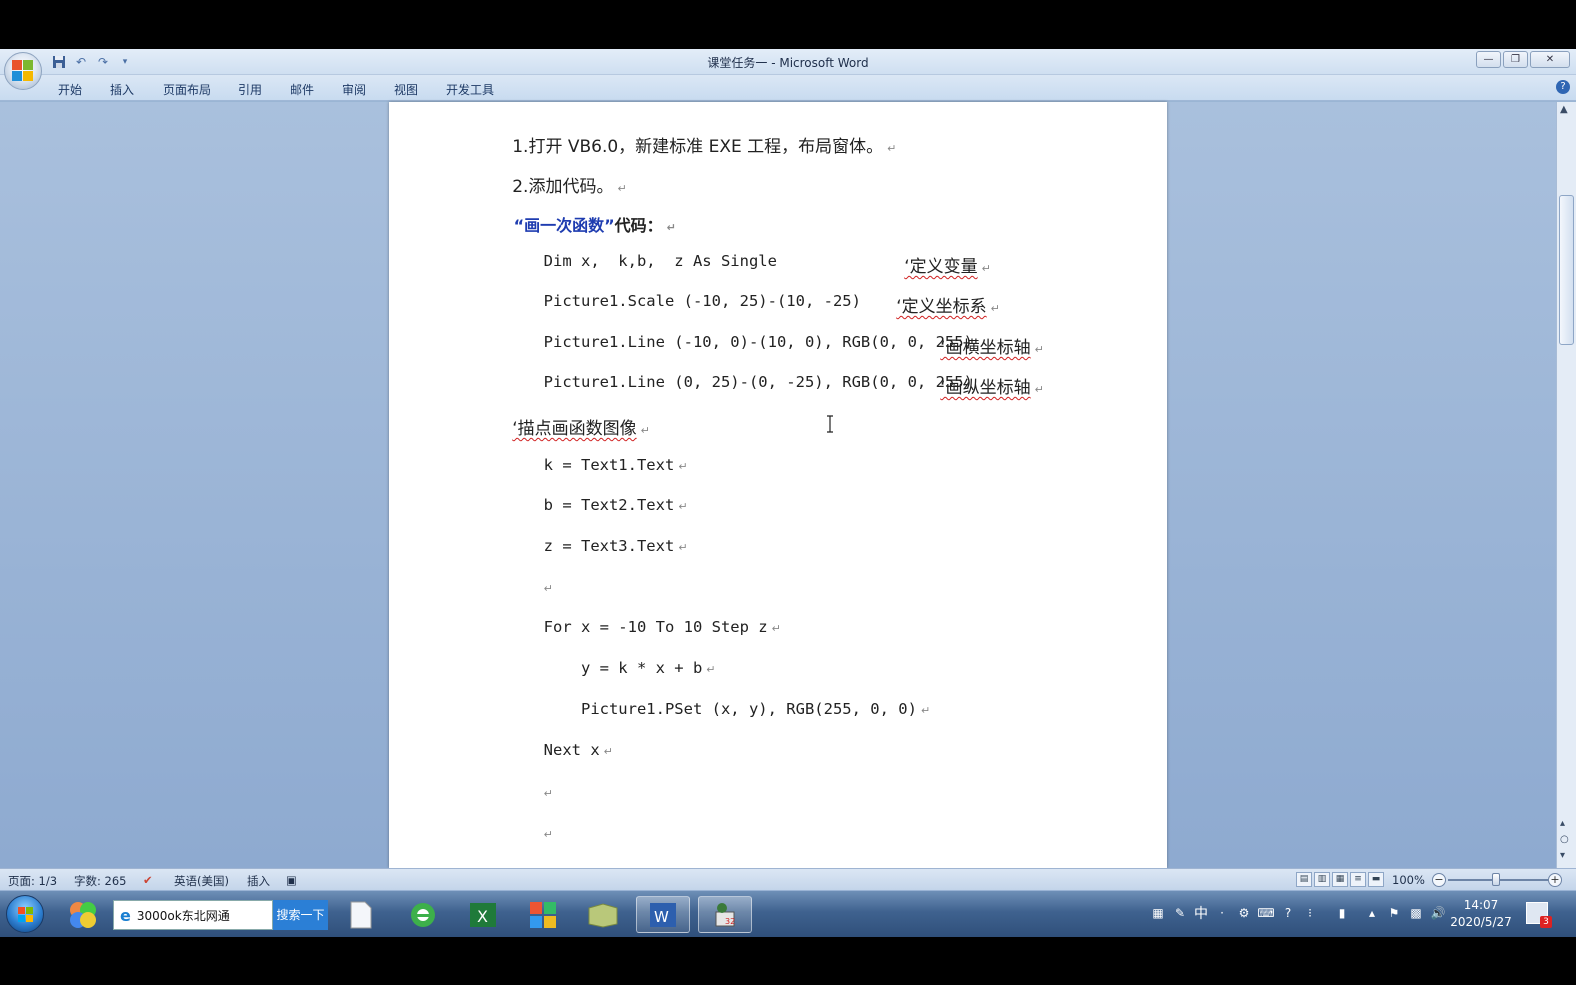 The width and height of the screenshot is (1576, 985). What do you see at coordinates (1376, 879) in the screenshot?
I see `draft-icon: ▬` at bounding box center [1376, 879].